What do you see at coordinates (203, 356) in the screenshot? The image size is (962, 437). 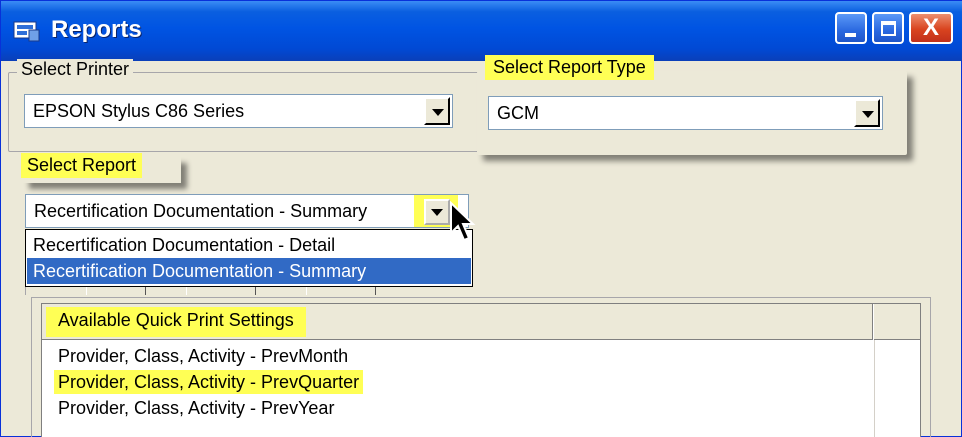 I see `table-row: Provider, Class, Activity - PrevMonth` at bounding box center [203, 356].